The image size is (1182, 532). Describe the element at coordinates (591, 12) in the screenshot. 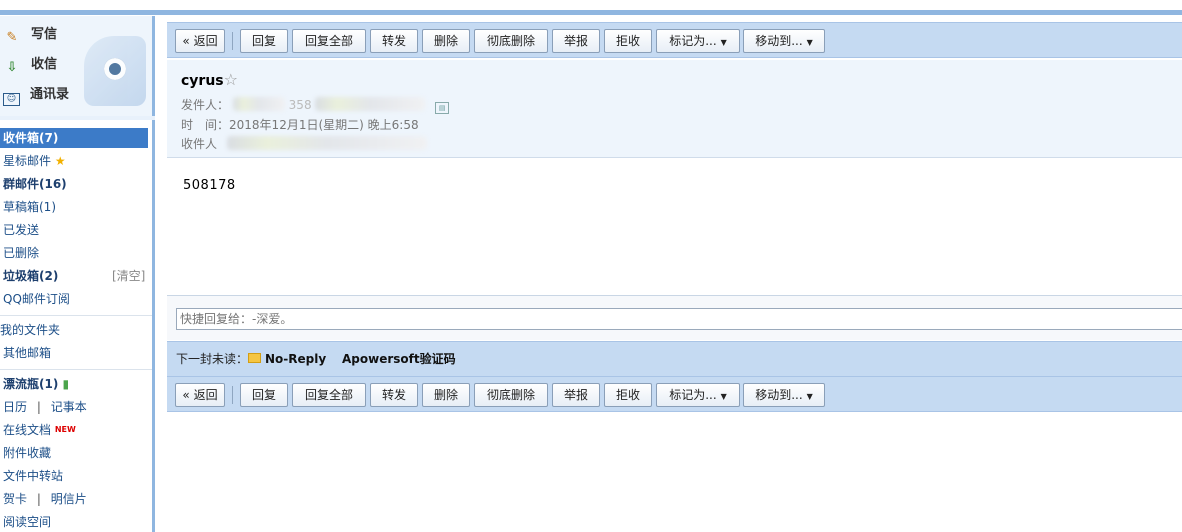

I see `top-accent-line` at that location.